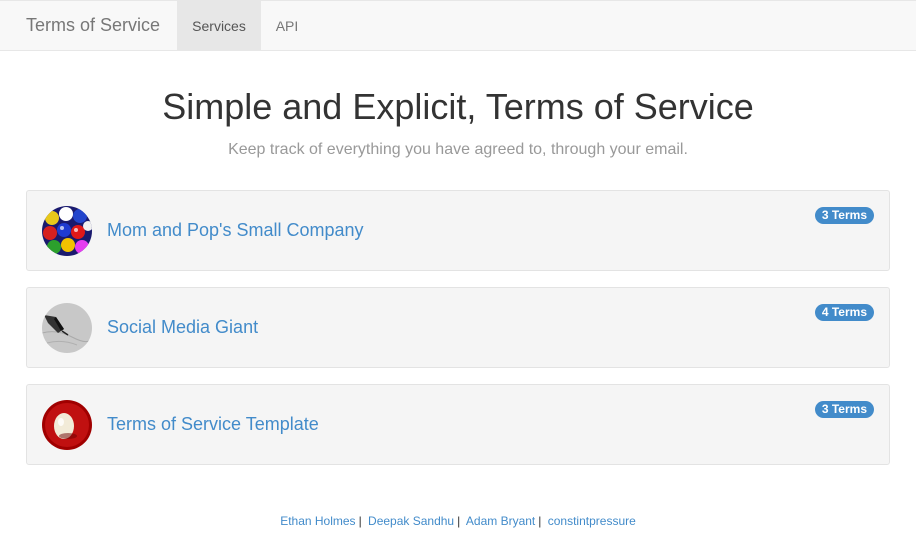 This screenshot has width=916, height=557. What do you see at coordinates (458, 327) in the screenshot?
I see `service-card: Social Media Giant 4 Terms` at bounding box center [458, 327].